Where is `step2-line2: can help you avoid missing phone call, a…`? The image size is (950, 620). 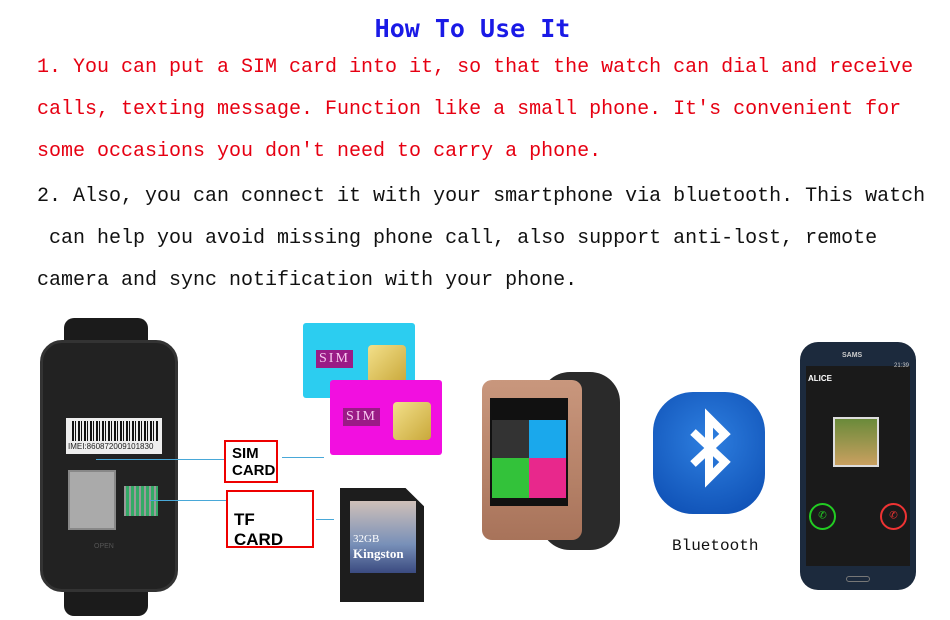 step2-line2: can help you avoid missing phone call, a… is located at coordinates (457, 238).